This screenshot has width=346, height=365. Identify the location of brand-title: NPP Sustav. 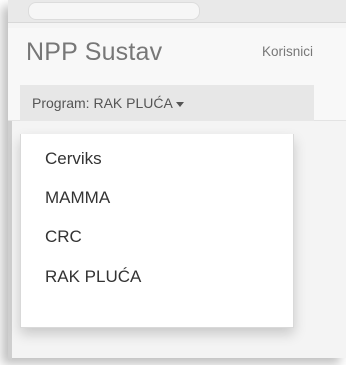
(94, 52).